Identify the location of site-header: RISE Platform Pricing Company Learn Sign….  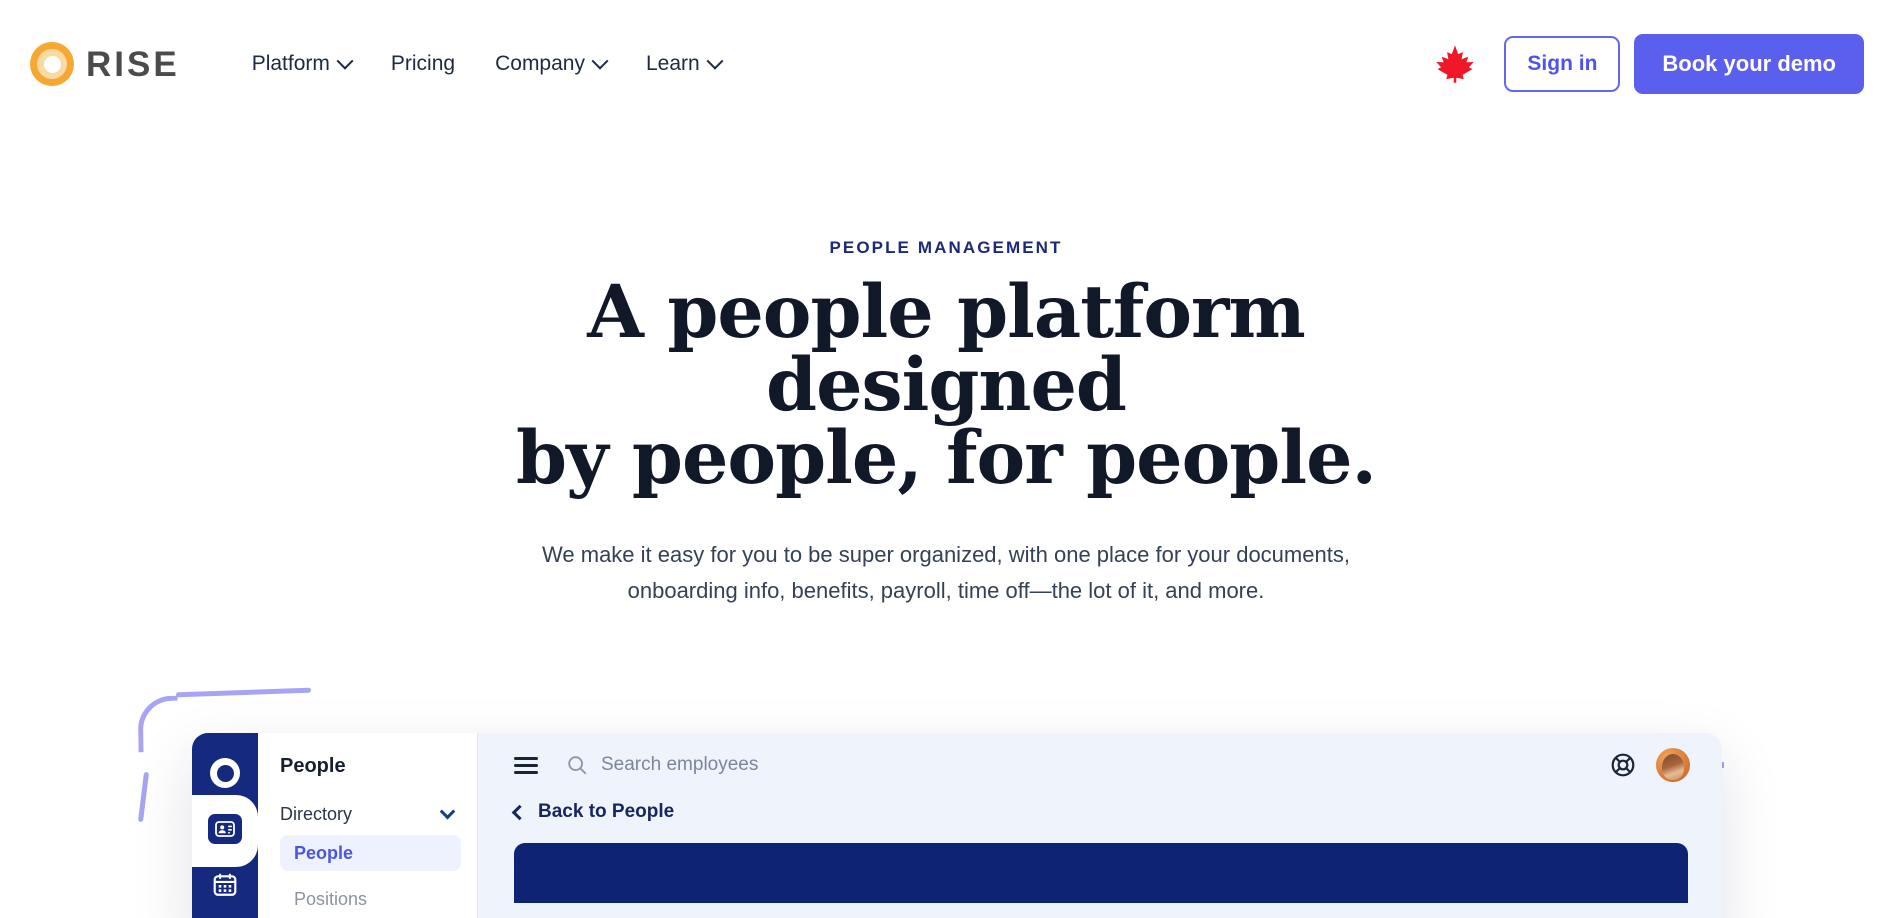
(946, 64).